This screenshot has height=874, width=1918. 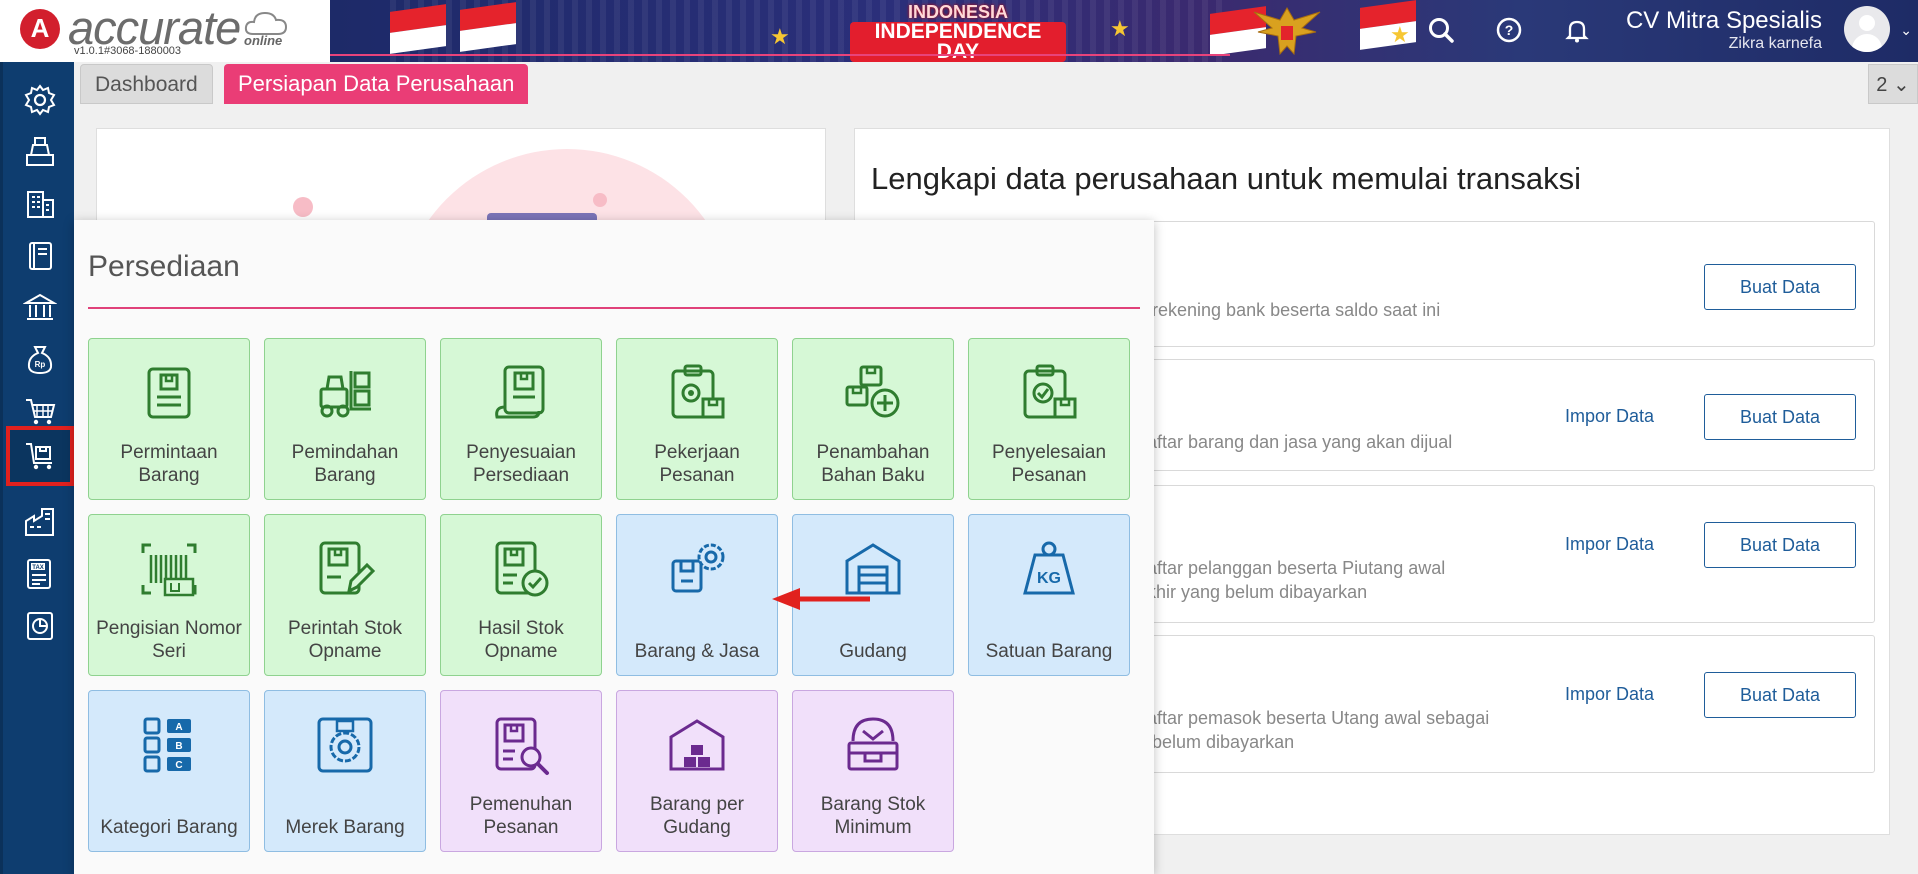 I want to click on sidebar-item-tax: TAX, so click(x=40, y=574).